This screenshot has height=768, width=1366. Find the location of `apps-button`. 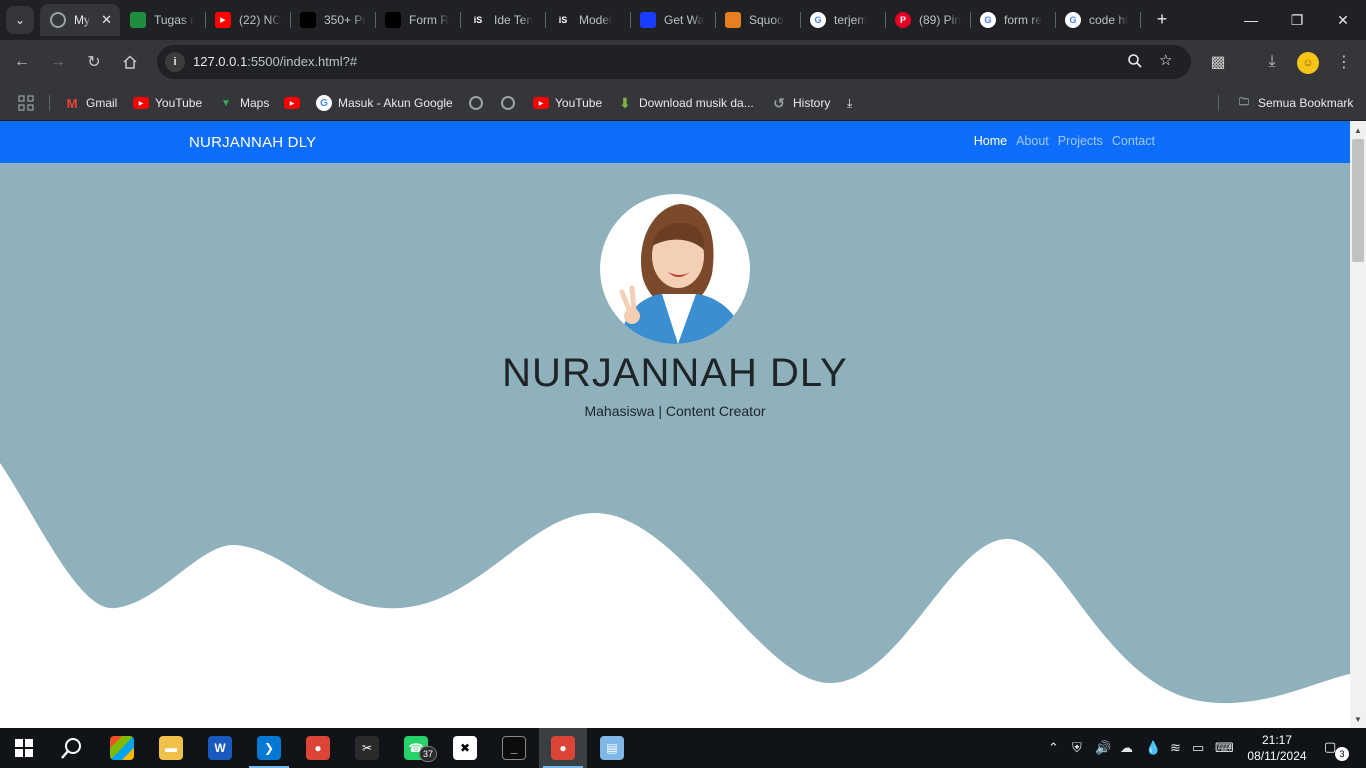

apps-button is located at coordinates (26, 103).